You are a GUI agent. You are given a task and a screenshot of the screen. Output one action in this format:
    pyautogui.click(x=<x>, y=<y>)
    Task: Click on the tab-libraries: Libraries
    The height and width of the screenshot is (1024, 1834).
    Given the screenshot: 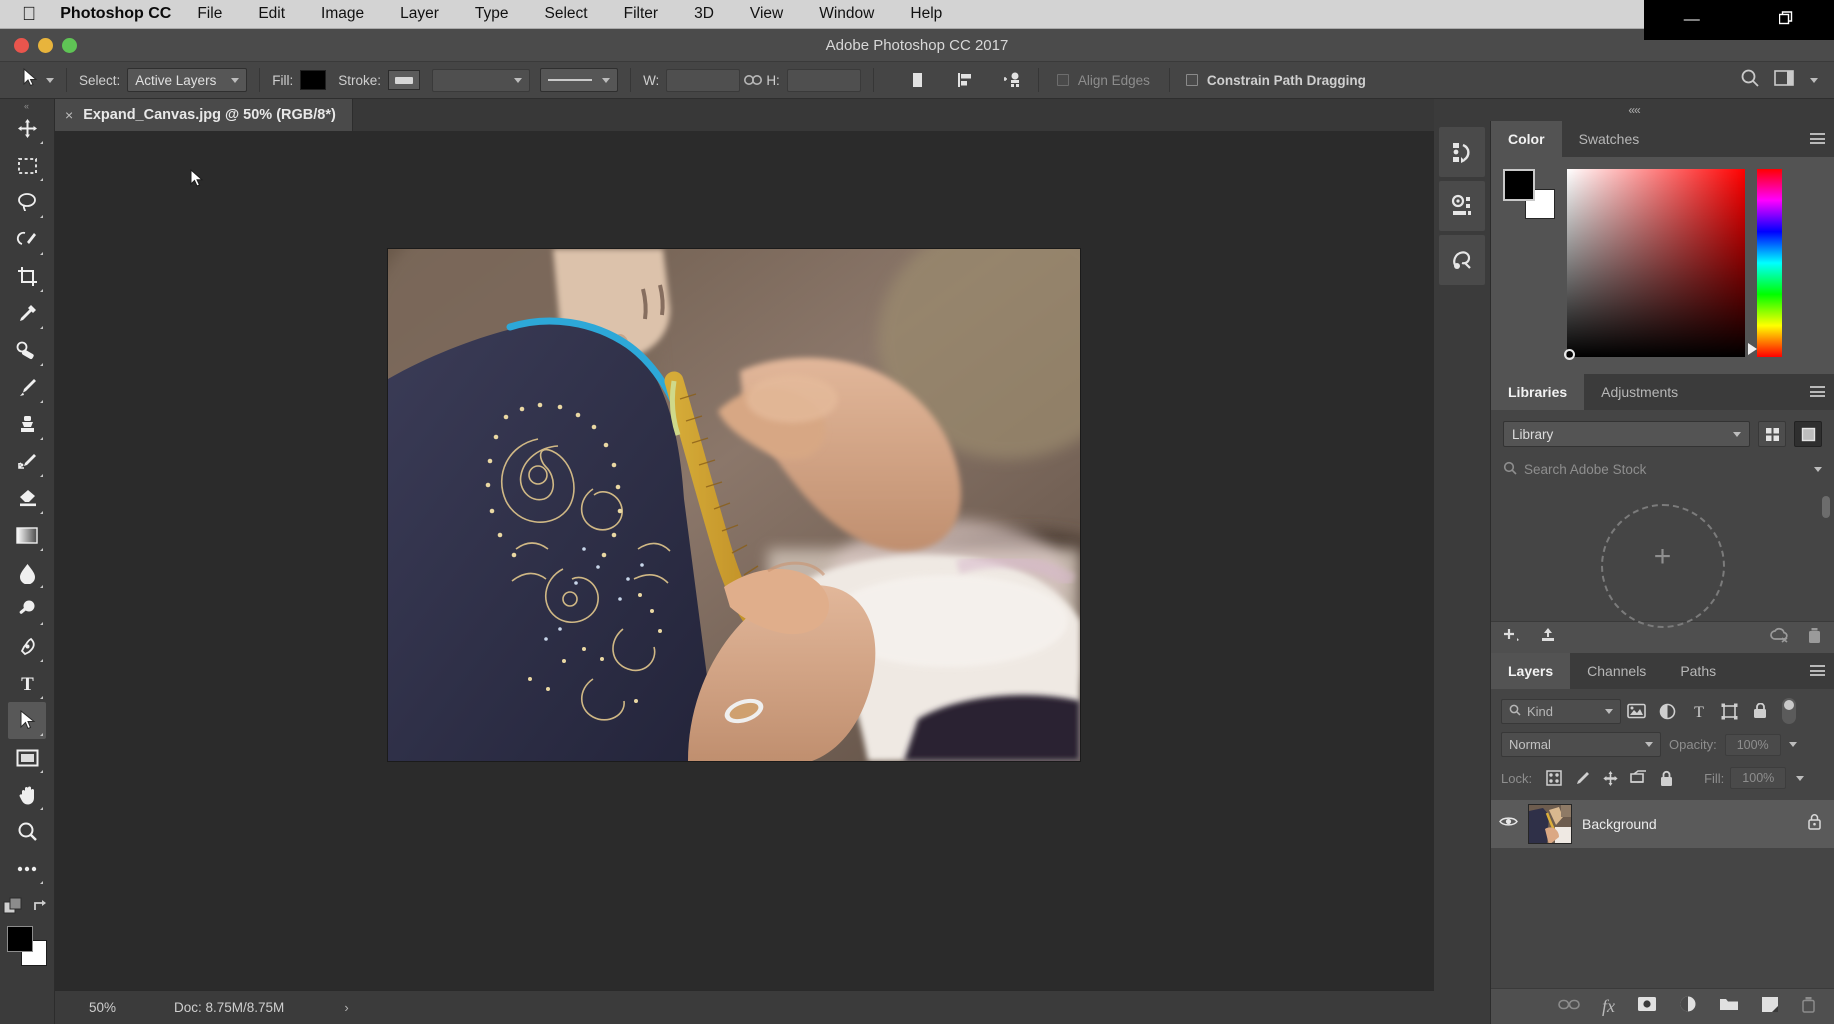 What is the action you would take?
    pyautogui.click(x=1538, y=392)
    